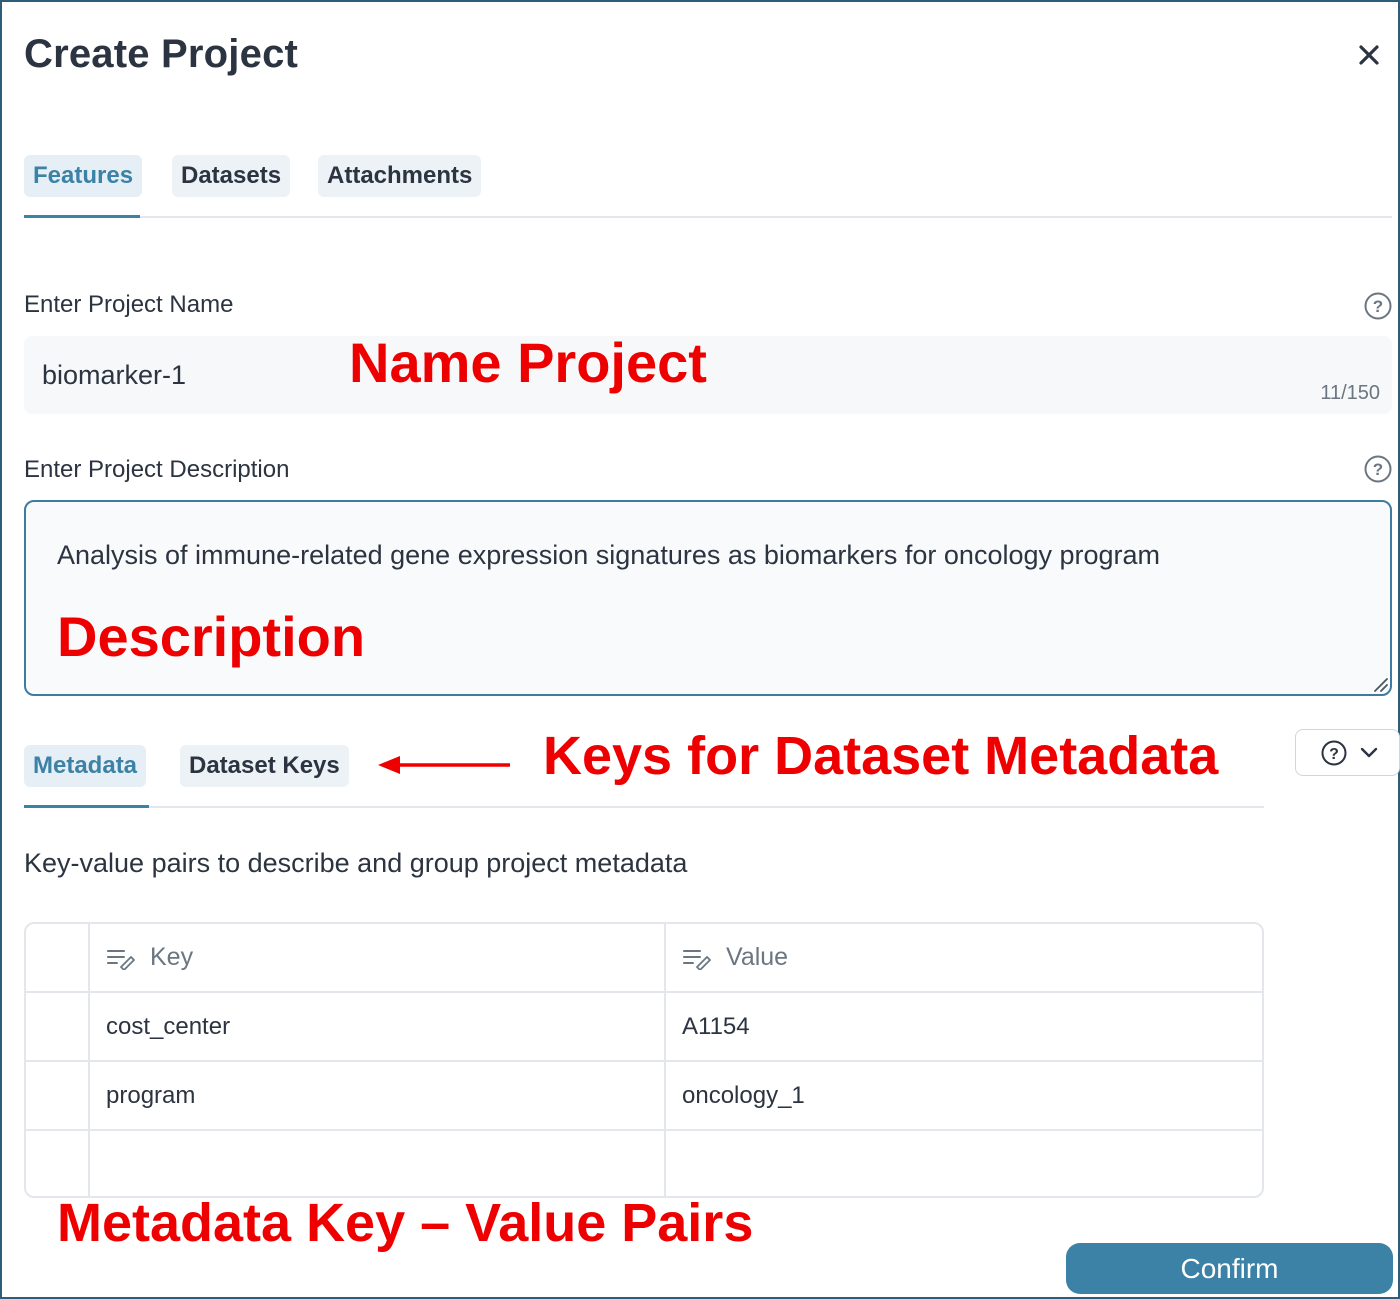 Image resolution: width=1400 pixels, height=1299 pixels. Describe the element at coordinates (964, 957) in the screenshot. I see `value-column-header: Value` at that location.